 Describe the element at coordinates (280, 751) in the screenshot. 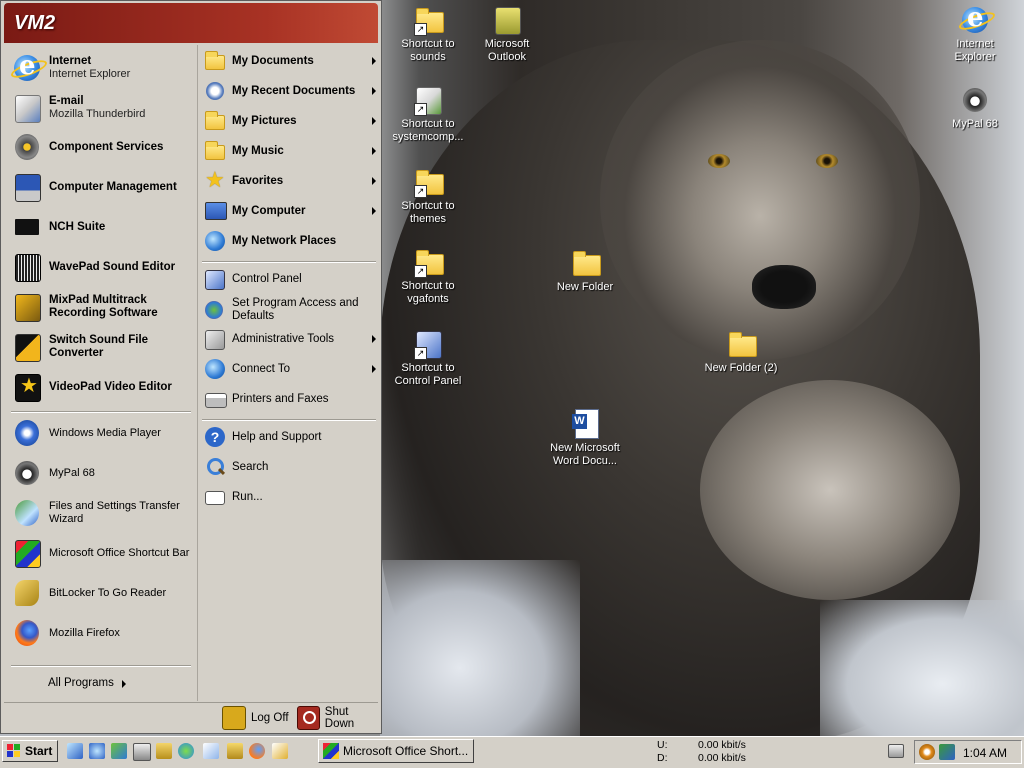

I see `quicklaunch-mail-icon` at that location.